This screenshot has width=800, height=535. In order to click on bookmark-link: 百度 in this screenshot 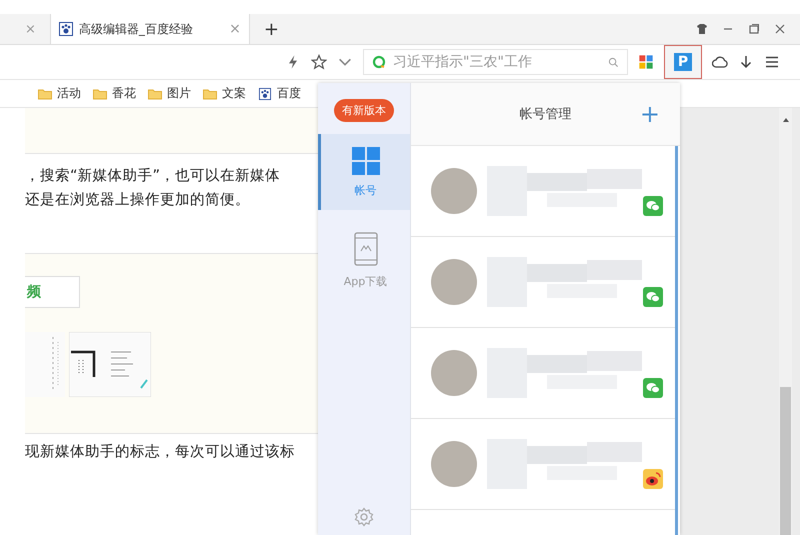, I will do `click(289, 93)`.